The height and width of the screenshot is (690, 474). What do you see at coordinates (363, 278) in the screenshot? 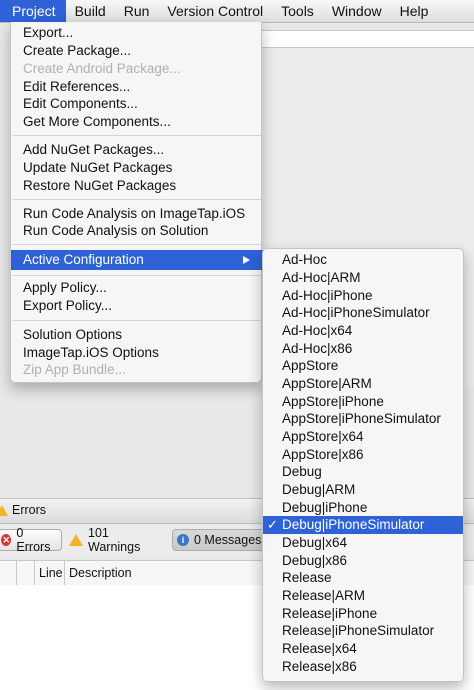
I see `config-item: Ad-Hoc|ARM` at bounding box center [363, 278].